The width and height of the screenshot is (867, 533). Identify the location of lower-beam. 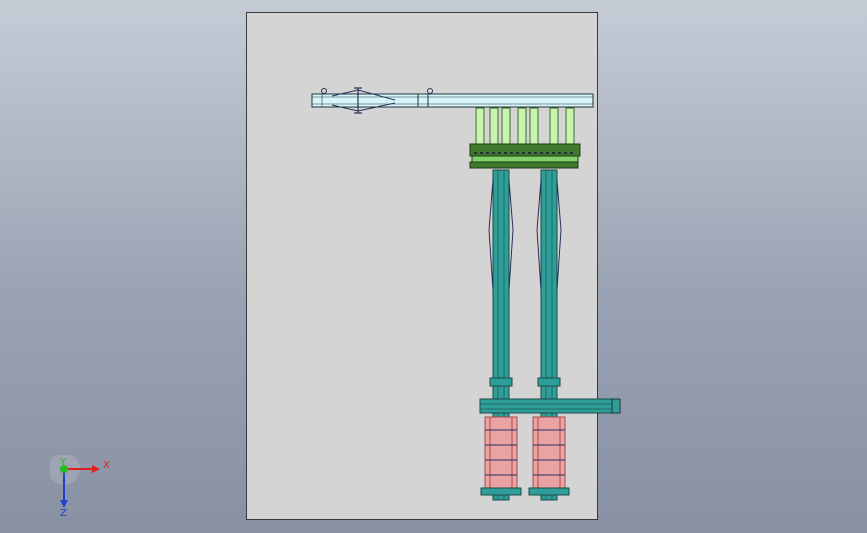
(550, 406).